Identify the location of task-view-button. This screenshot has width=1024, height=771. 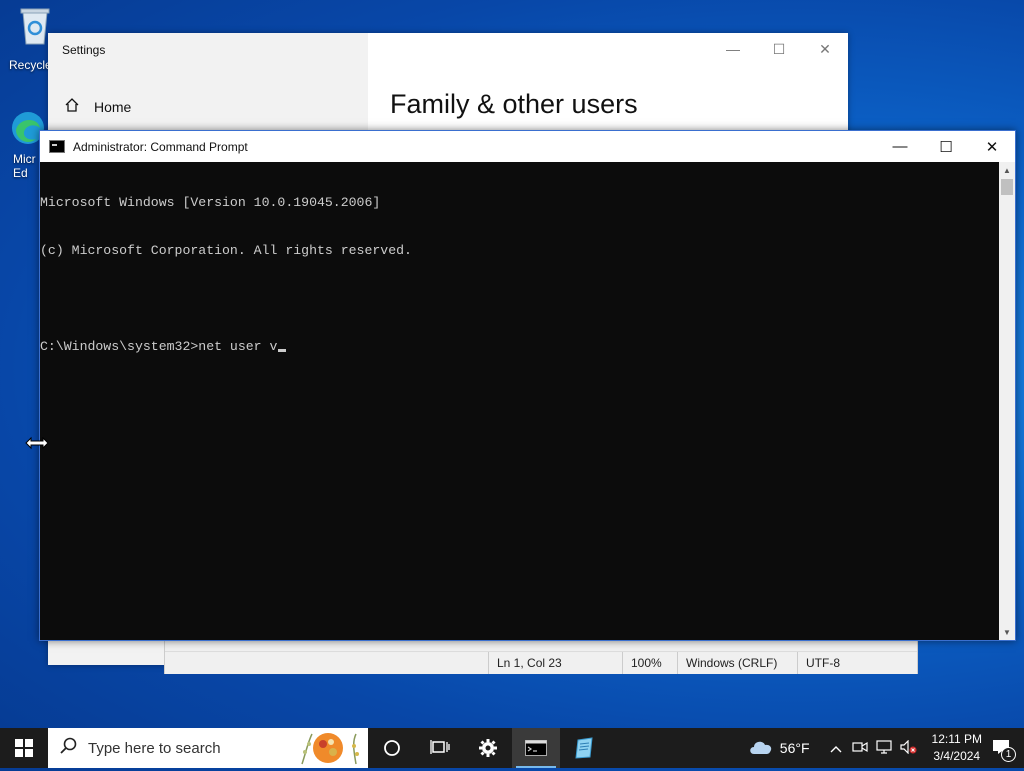
(440, 748).